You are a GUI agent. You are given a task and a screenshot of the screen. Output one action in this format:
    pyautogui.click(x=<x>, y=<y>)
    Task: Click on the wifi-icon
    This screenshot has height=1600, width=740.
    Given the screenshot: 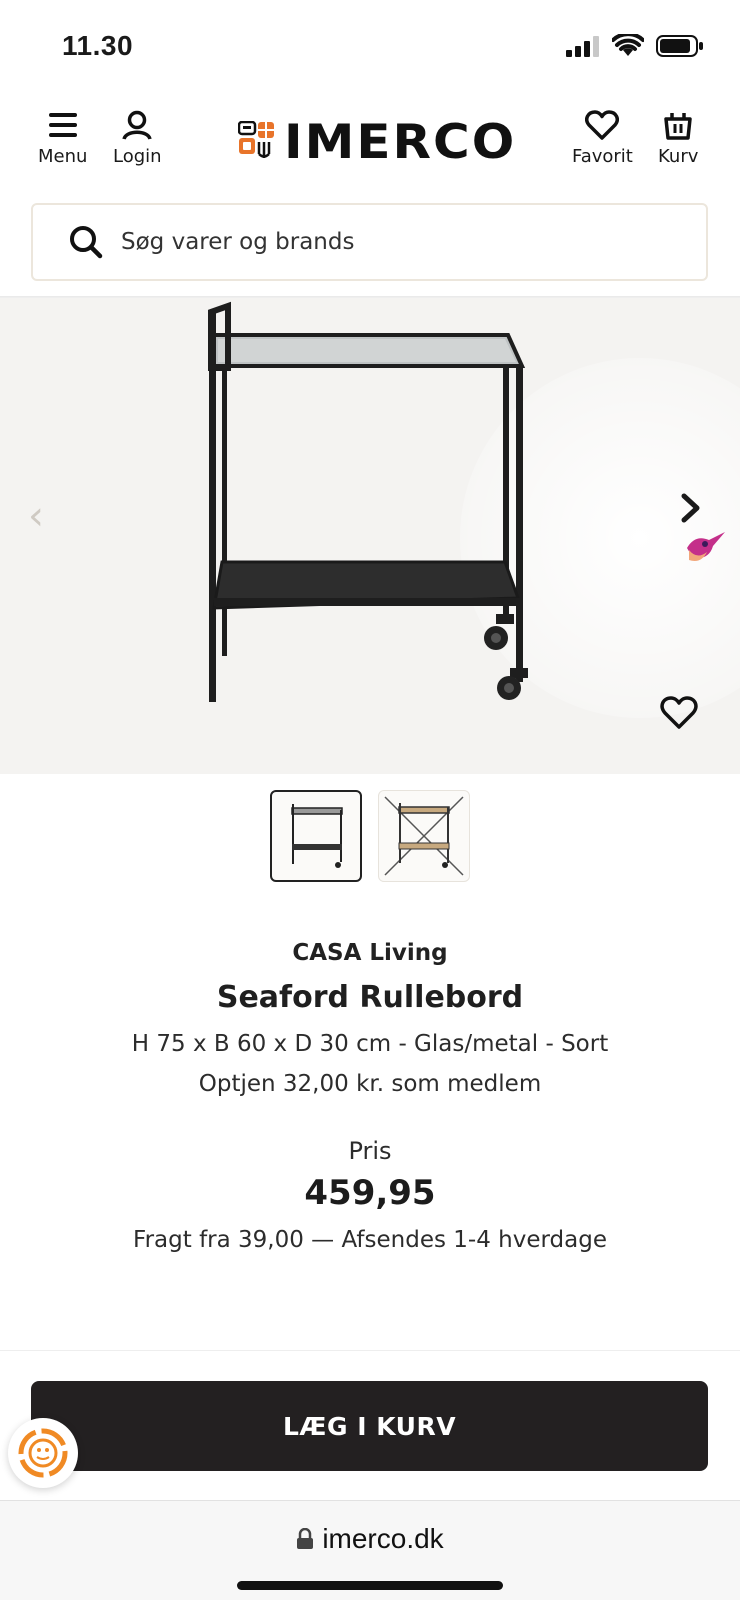 What is the action you would take?
    pyautogui.click(x=628, y=45)
    